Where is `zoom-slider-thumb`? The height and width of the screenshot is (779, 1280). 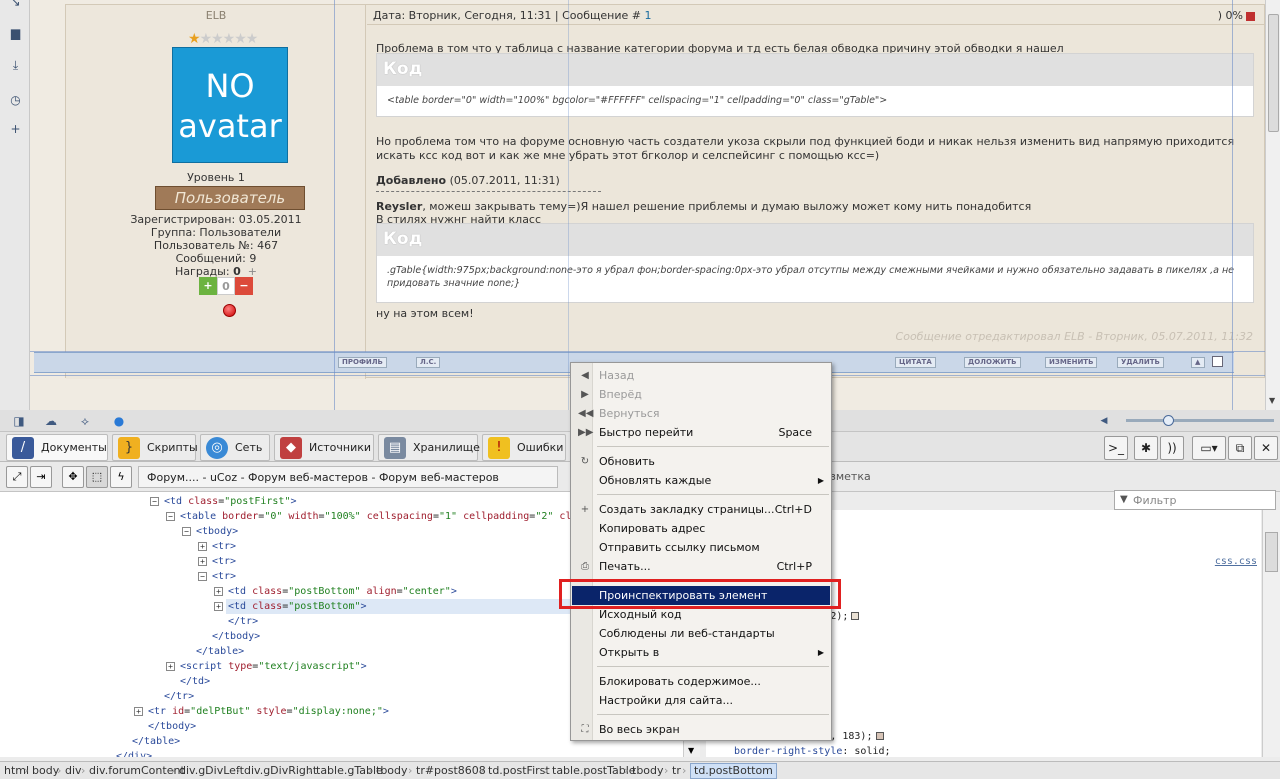
zoom-slider-thumb is located at coordinates (1168, 420).